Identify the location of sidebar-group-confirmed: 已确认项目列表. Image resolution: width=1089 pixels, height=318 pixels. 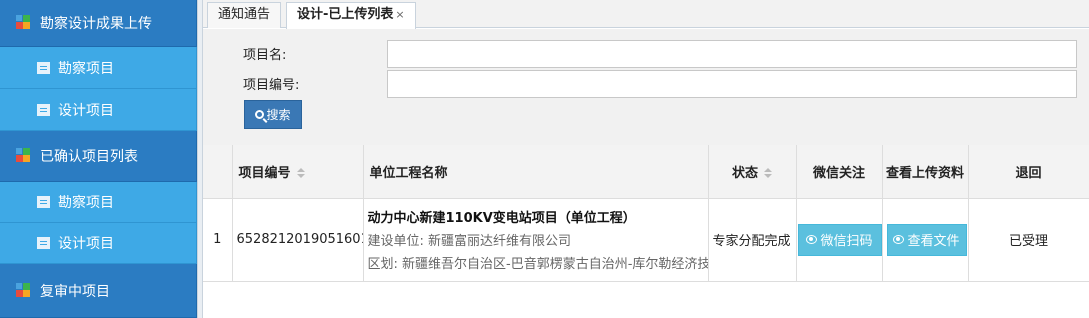
(98, 156).